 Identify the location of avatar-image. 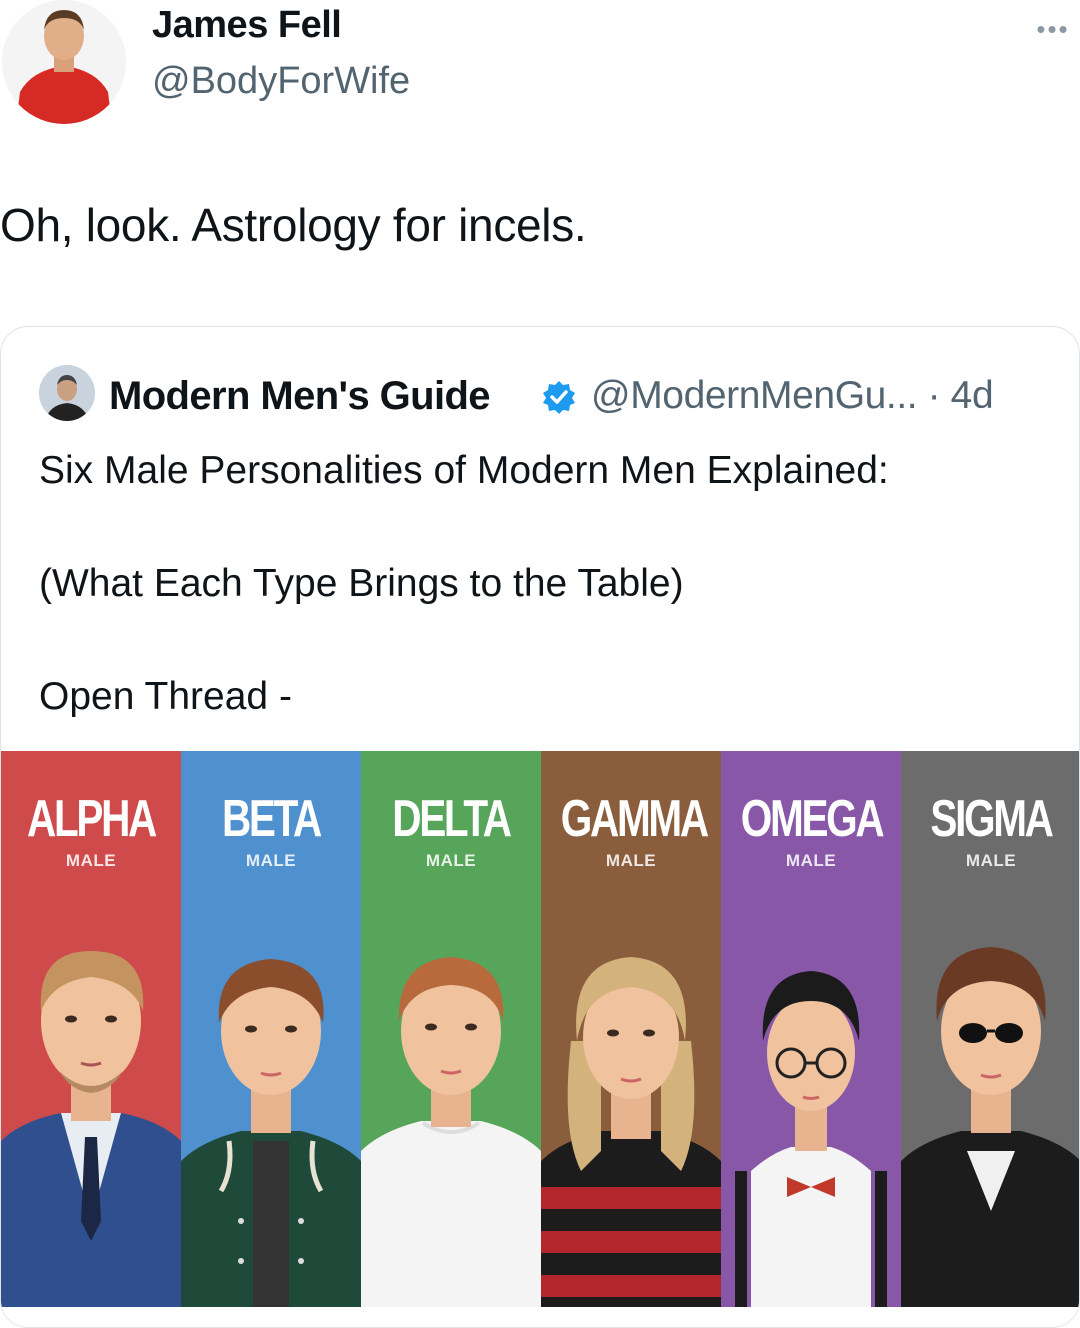
(64, 62).